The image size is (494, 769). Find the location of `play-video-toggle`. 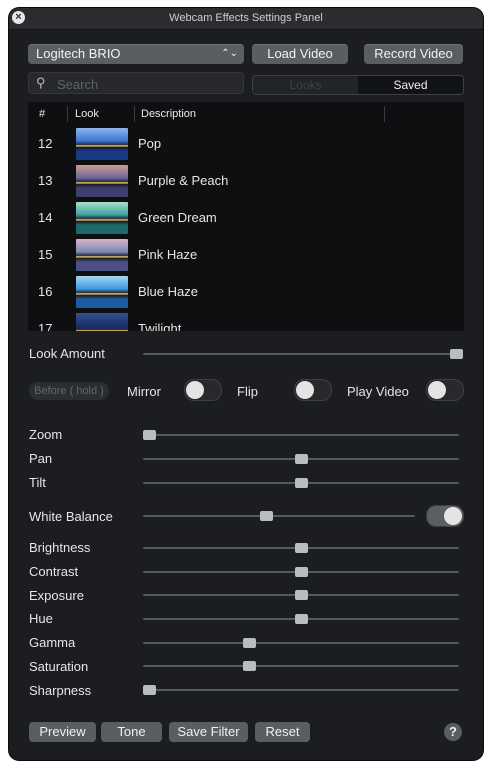

play-video-toggle is located at coordinates (445, 390).